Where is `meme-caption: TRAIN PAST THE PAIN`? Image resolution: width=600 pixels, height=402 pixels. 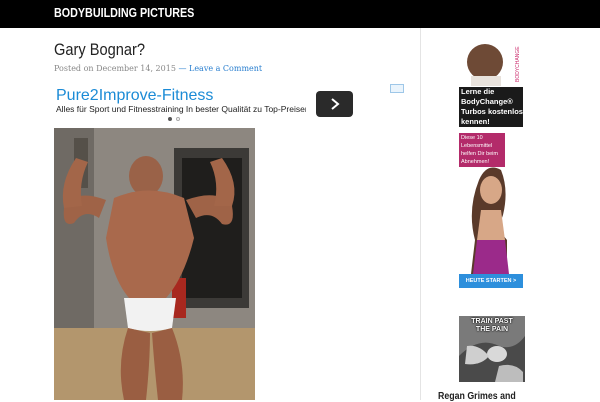
meme-caption: TRAIN PAST THE PAIN is located at coordinates (492, 326).